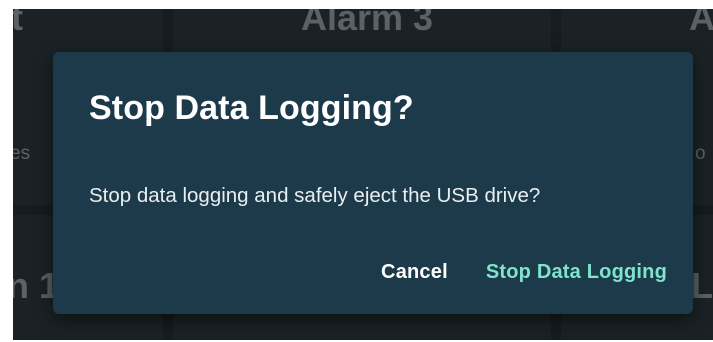  Describe the element at coordinates (22, 153) in the screenshot. I see `background-tile-label: es` at that location.